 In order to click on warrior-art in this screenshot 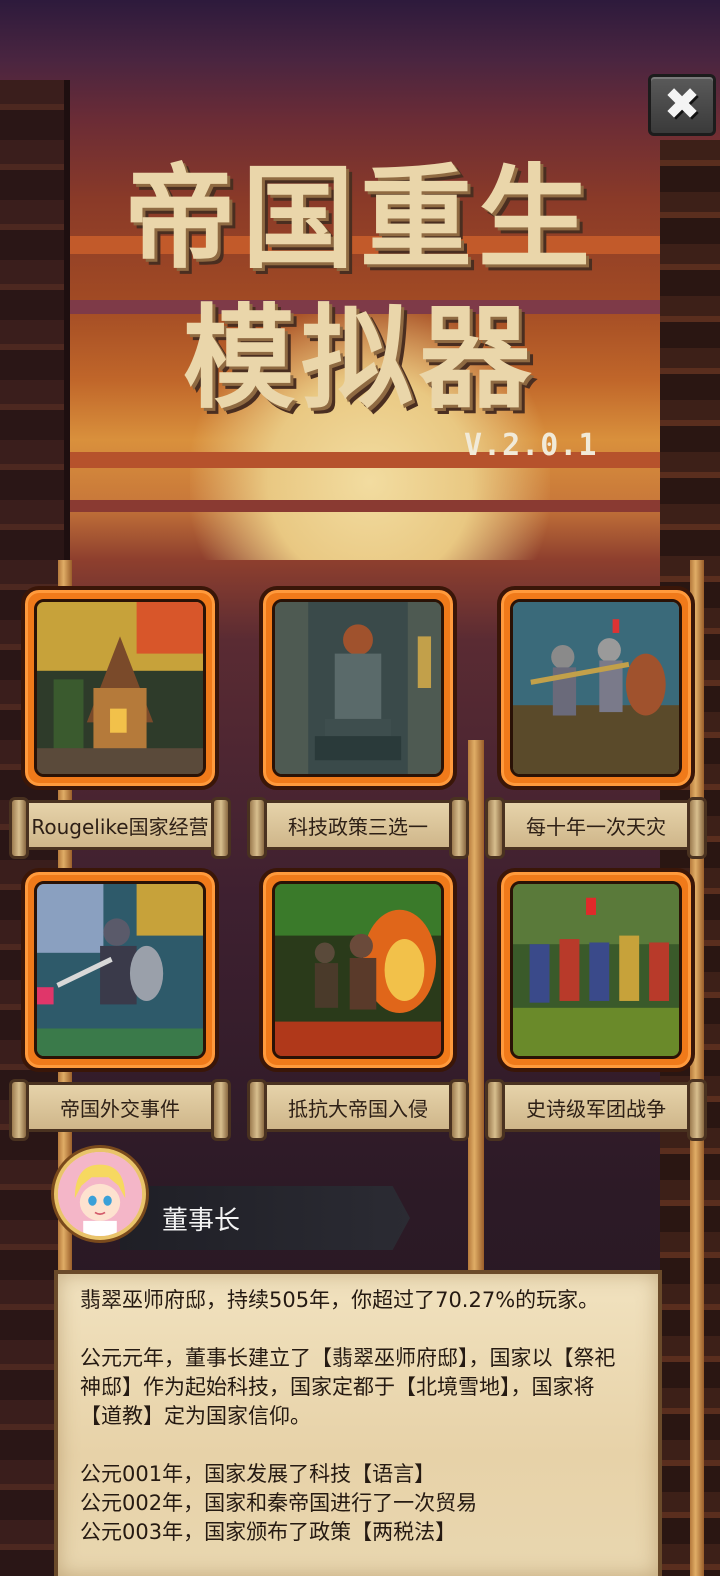, I will do `click(120, 970)`.